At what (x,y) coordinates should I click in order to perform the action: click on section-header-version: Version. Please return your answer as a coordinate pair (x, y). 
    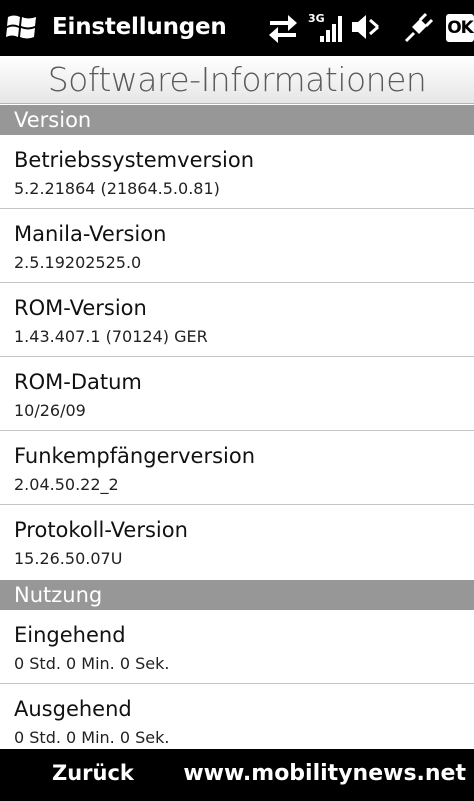
    Looking at the image, I should click on (237, 120).